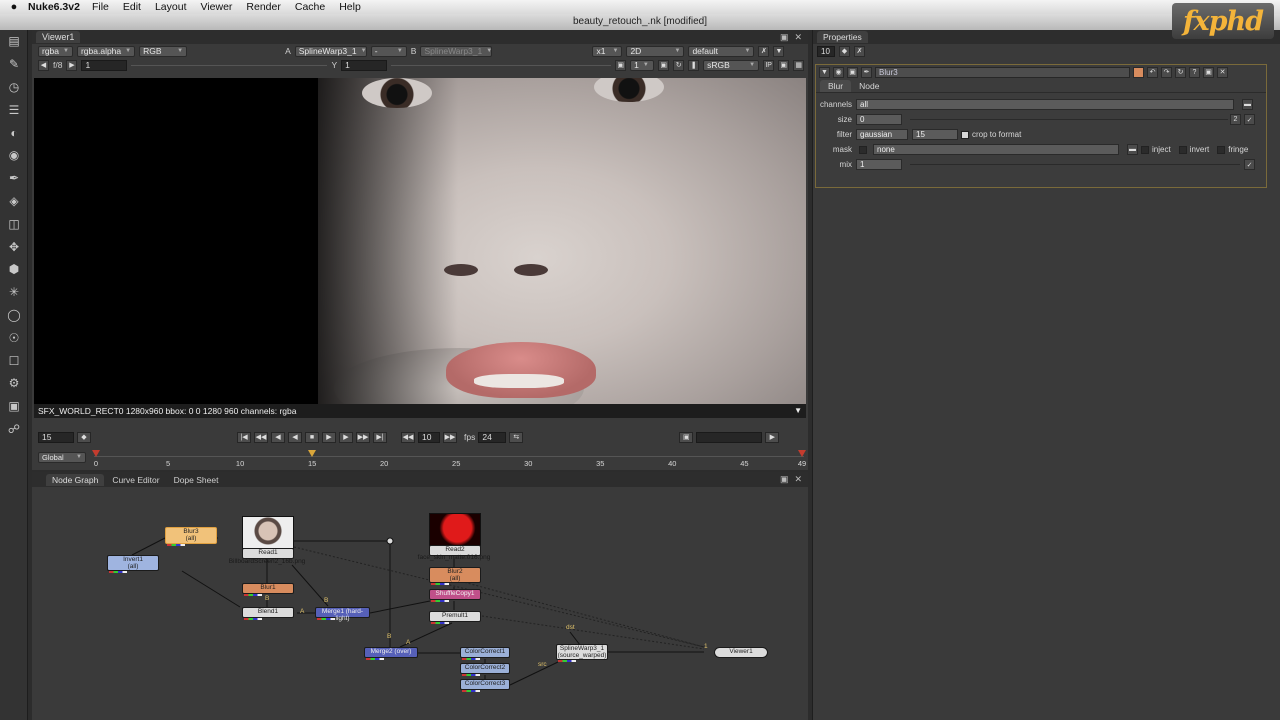 The height and width of the screenshot is (720, 1280). Describe the element at coordinates (879, 119) in the screenshot. I see `size-field: 0` at that location.